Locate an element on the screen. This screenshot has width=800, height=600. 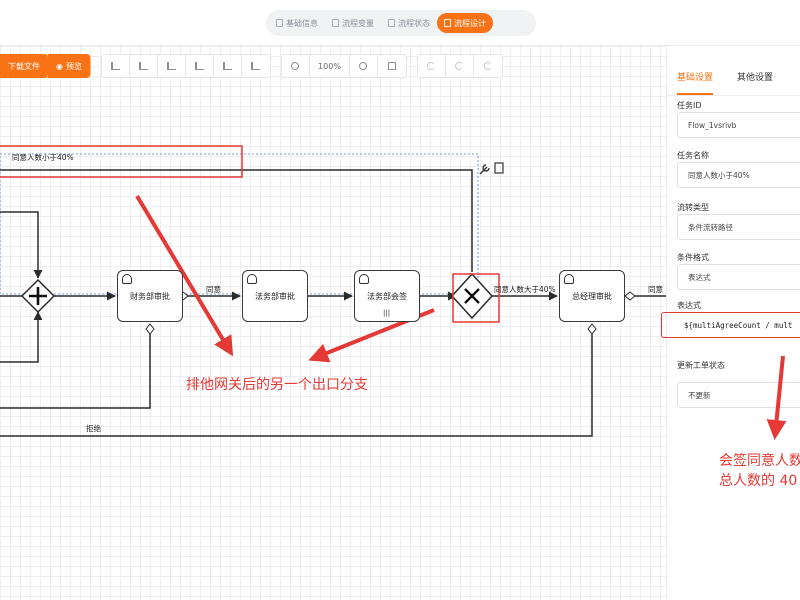
node-label: 法务部审批 is located at coordinates (275, 296).